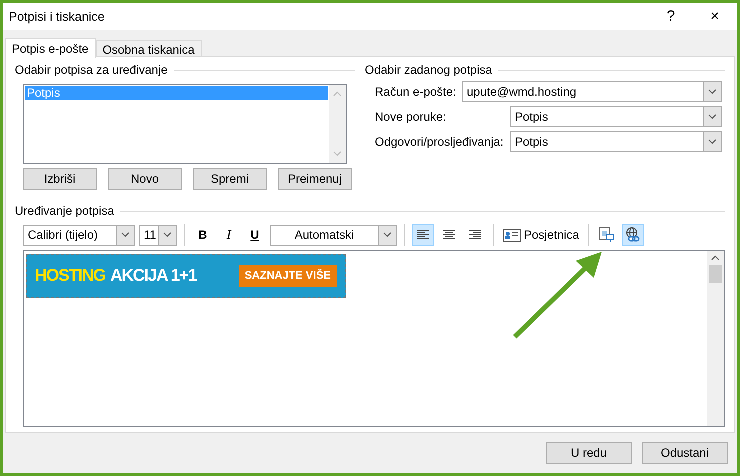 This screenshot has width=740, height=476. I want to click on field-label: Nove poruke:, so click(411, 117).